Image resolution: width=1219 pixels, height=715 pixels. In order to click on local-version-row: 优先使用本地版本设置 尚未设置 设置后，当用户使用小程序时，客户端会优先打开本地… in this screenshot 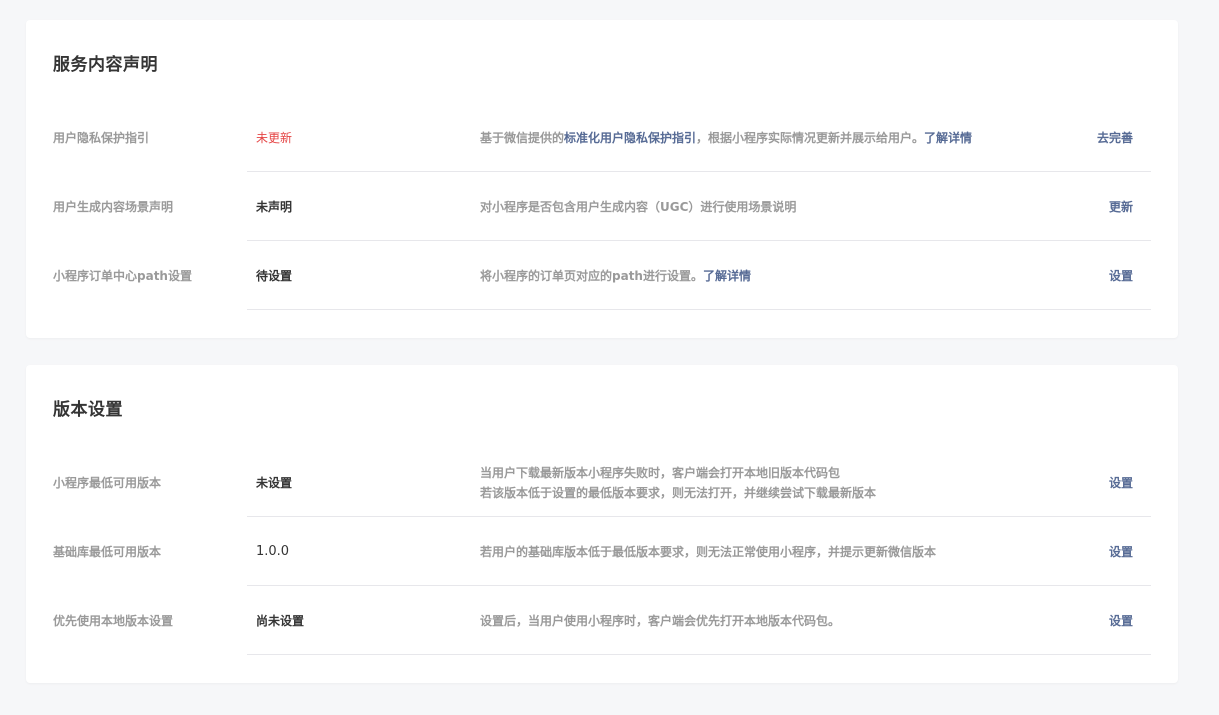, I will do `click(602, 620)`.